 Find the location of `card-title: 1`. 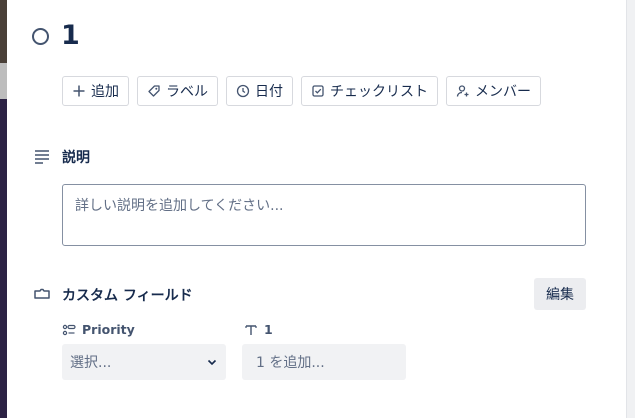

card-title: 1 is located at coordinates (70, 36).